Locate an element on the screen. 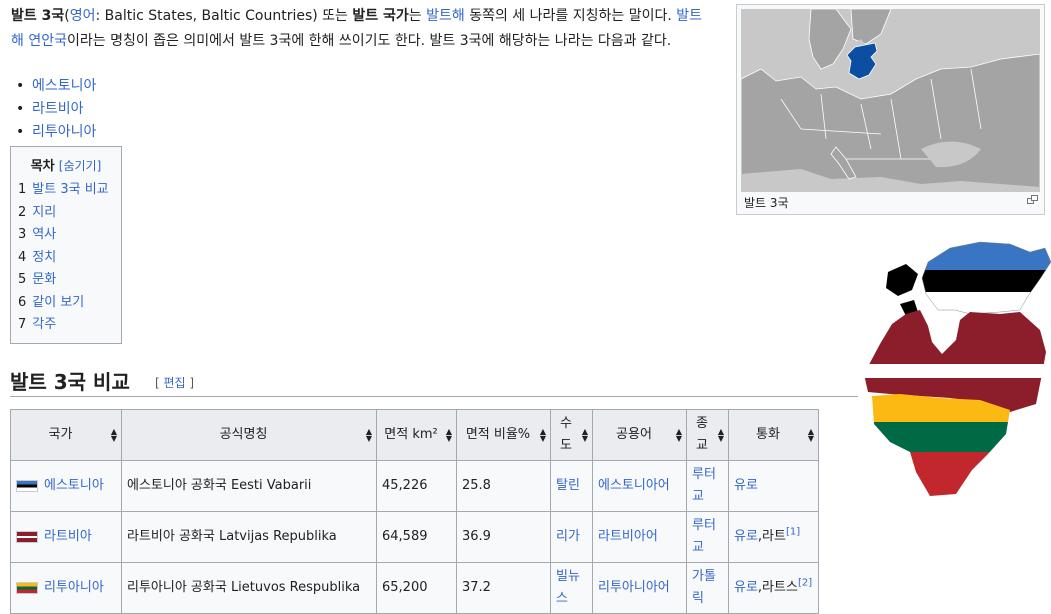  edit-bracket: [ is located at coordinates (159, 383).